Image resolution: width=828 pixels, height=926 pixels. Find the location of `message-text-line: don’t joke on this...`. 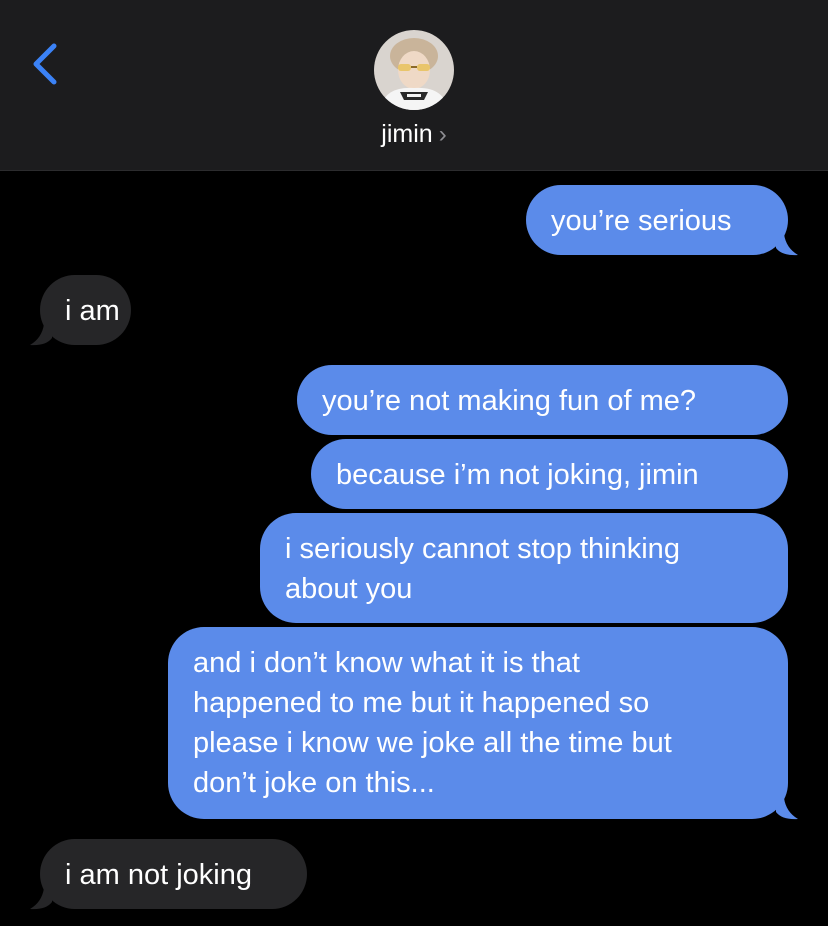

message-text-line: don’t joke on this... is located at coordinates (314, 783).